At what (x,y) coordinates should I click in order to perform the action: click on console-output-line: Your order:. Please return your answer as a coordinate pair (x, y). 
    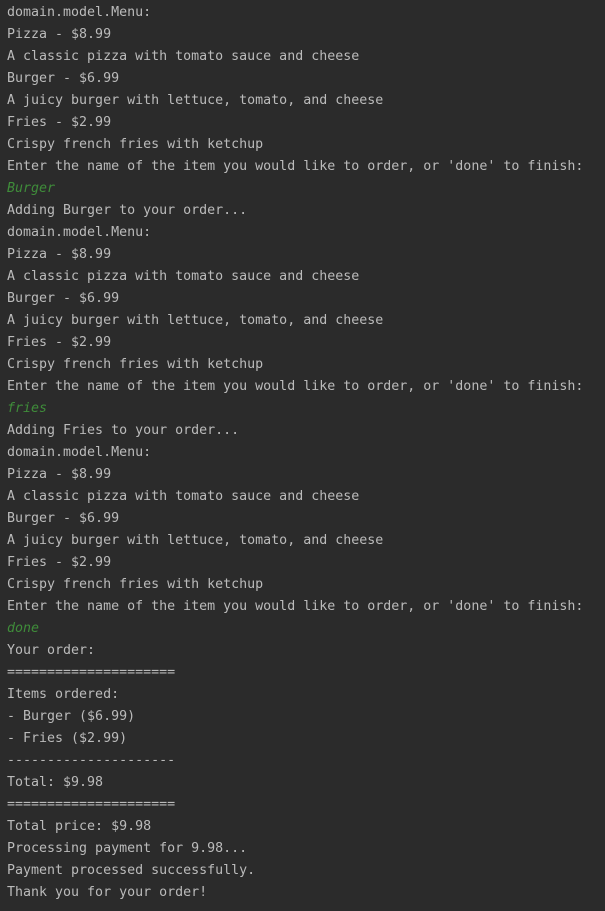
    Looking at the image, I should click on (51, 650).